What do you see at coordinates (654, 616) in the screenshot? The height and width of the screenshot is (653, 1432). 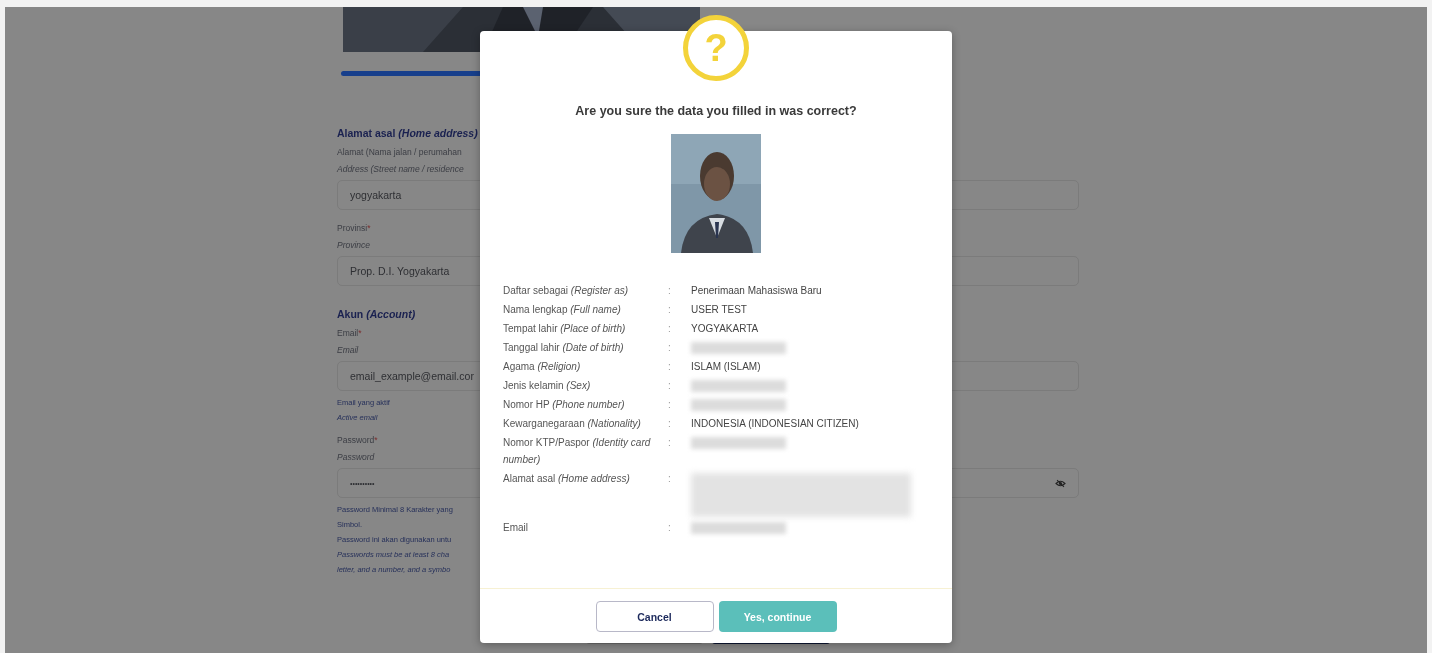 I see `cancel-button: Cancel` at bounding box center [654, 616].